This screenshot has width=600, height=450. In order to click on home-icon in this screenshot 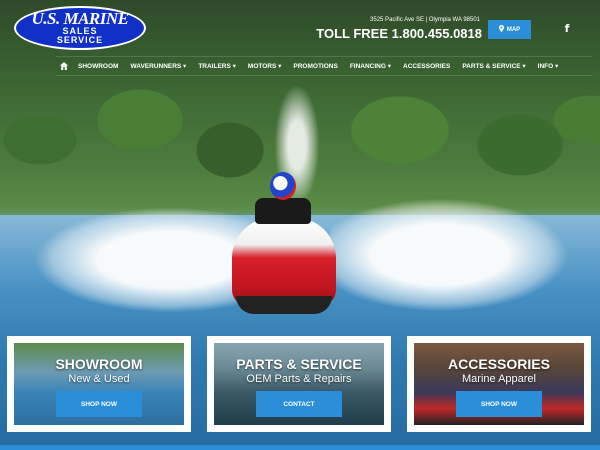, I will do `click(64, 66)`.